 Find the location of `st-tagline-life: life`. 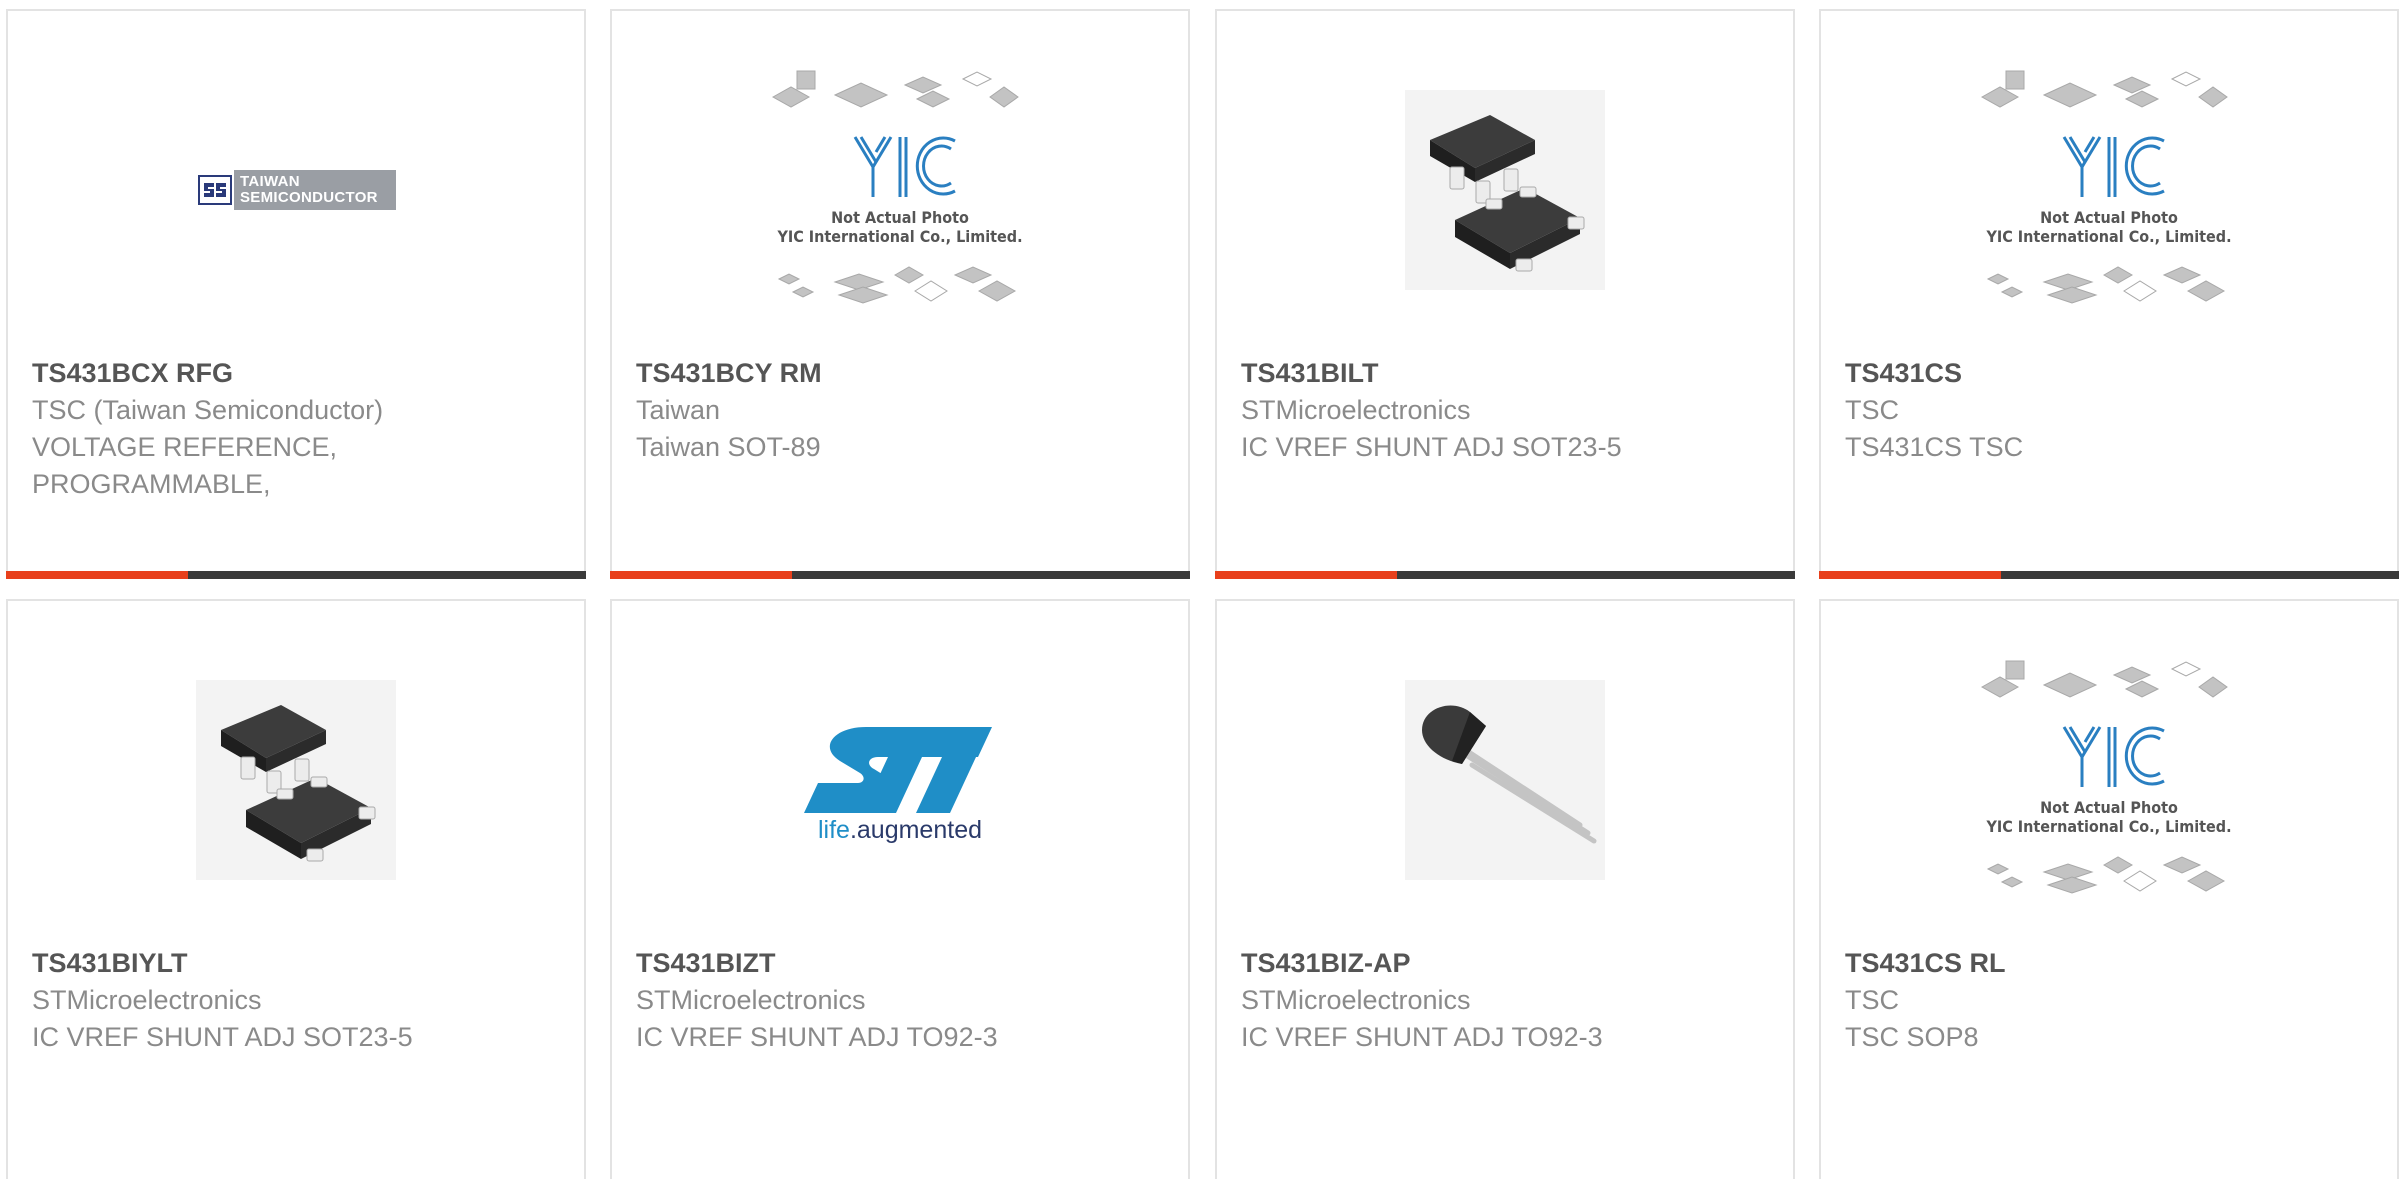

st-tagline-life: life is located at coordinates (833, 829).